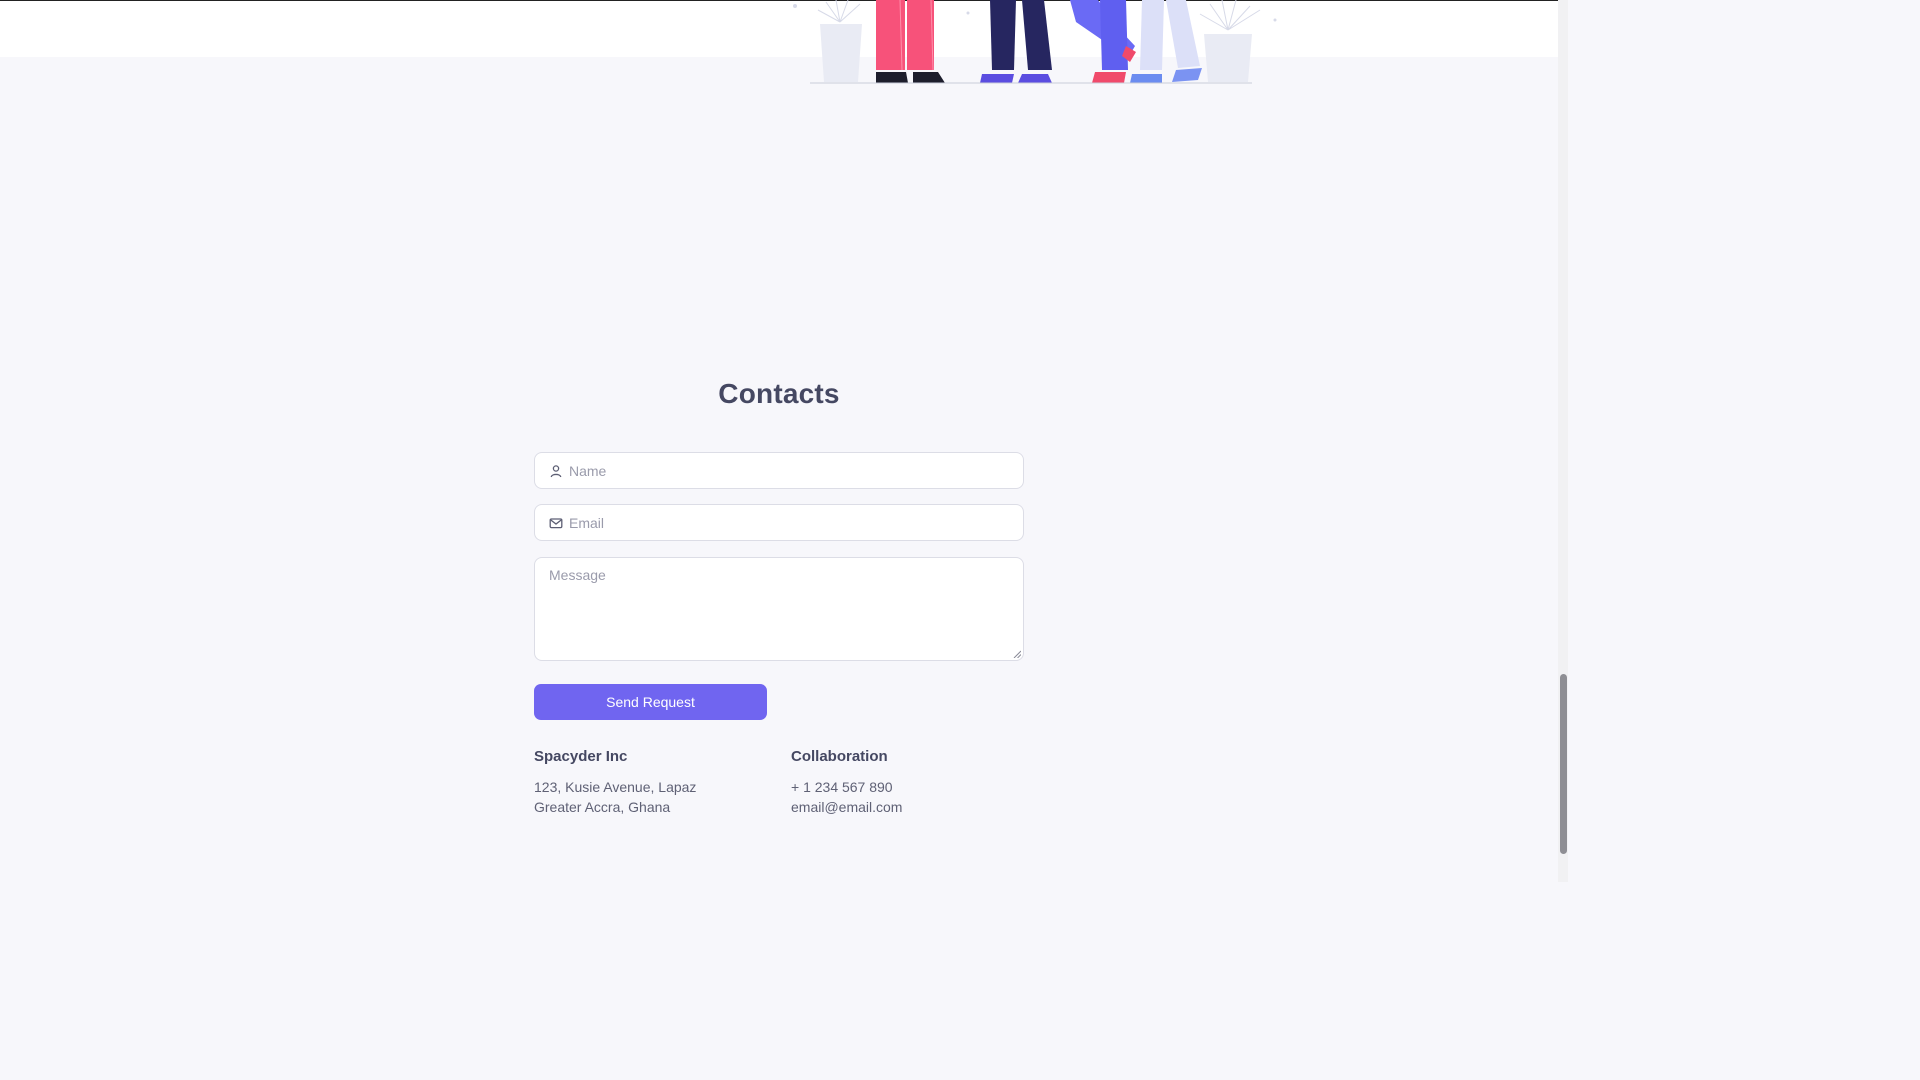  I want to click on scrollbar-thumb, so click(1563, 764).